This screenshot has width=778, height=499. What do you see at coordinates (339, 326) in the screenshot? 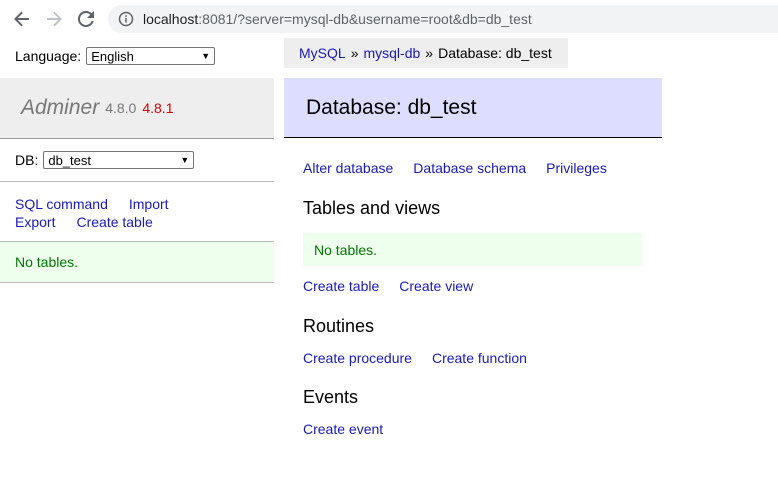
I see `routines-heading: Routines` at bounding box center [339, 326].